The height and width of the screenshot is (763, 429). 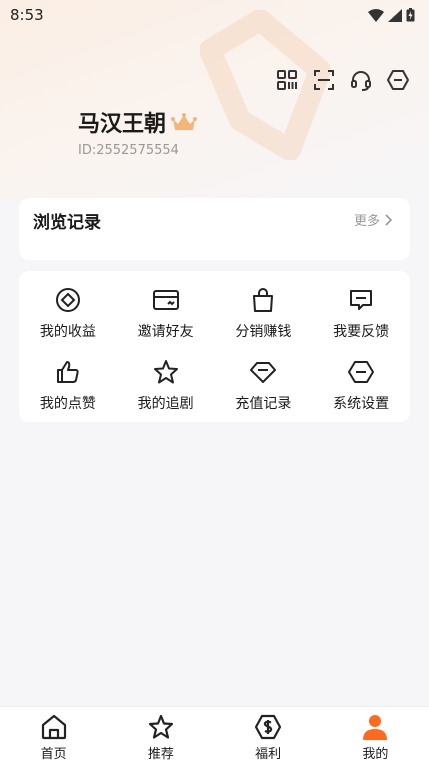 I want to click on status-time: 8:53, so click(x=27, y=15).